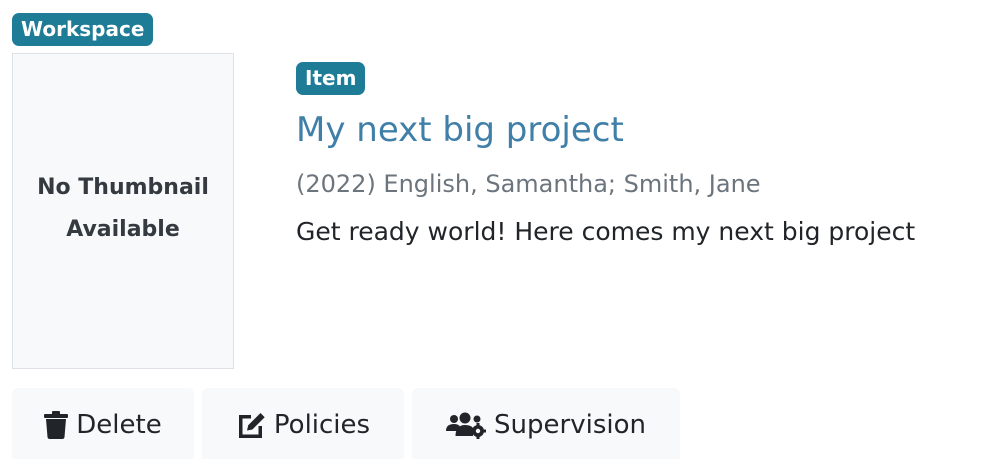 The width and height of the screenshot is (1000, 459). Describe the element at coordinates (460, 130) in the screenshot. I see `item-title-link: My next big project` at that location.